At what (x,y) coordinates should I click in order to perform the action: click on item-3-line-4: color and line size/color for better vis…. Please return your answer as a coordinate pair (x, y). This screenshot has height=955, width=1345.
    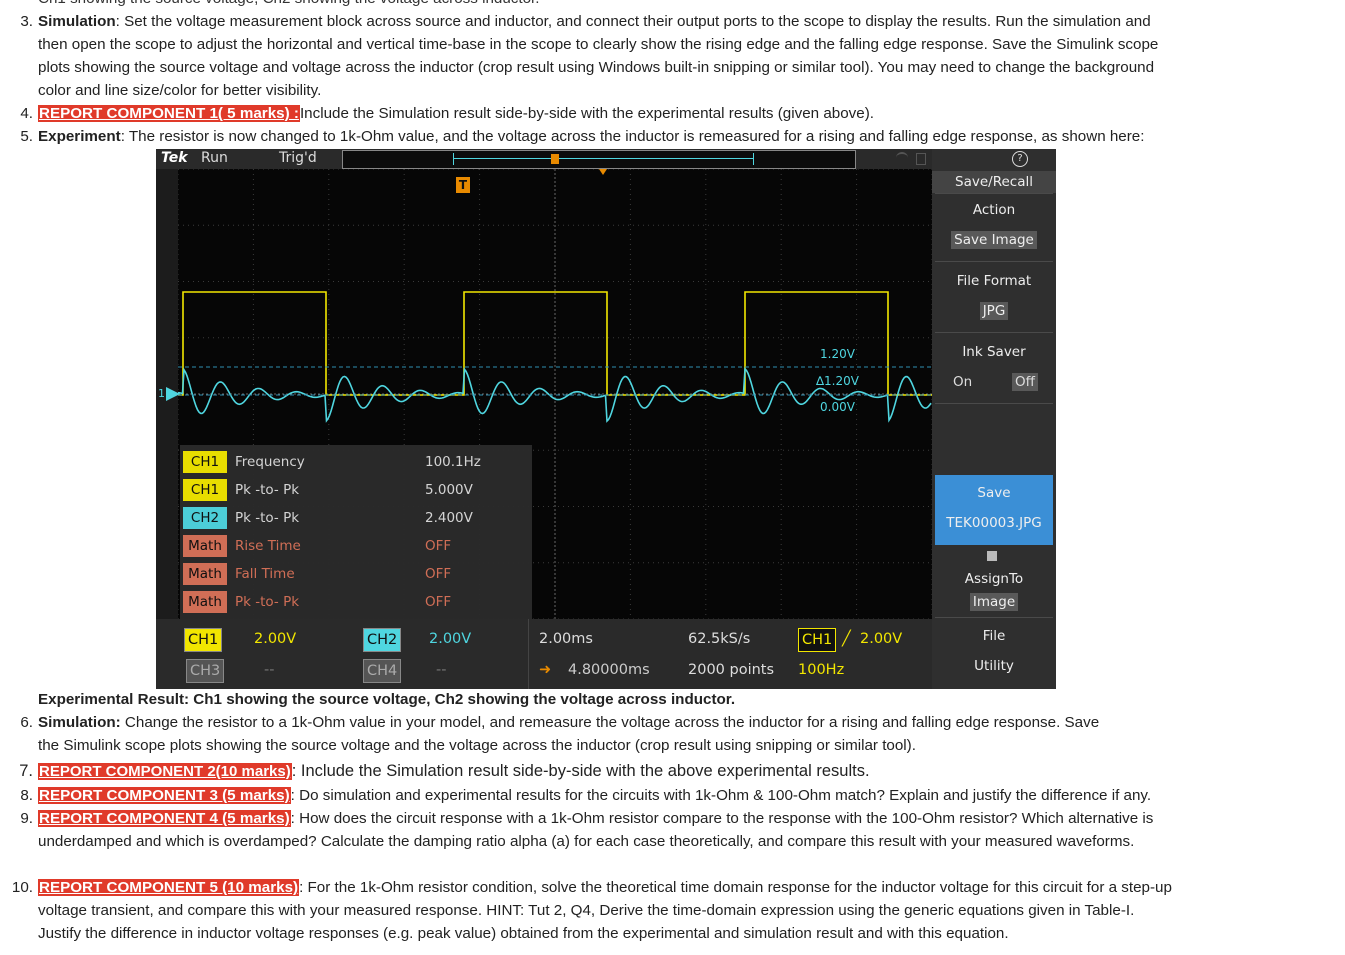
    Looking at the image, I should click on (180, 90).